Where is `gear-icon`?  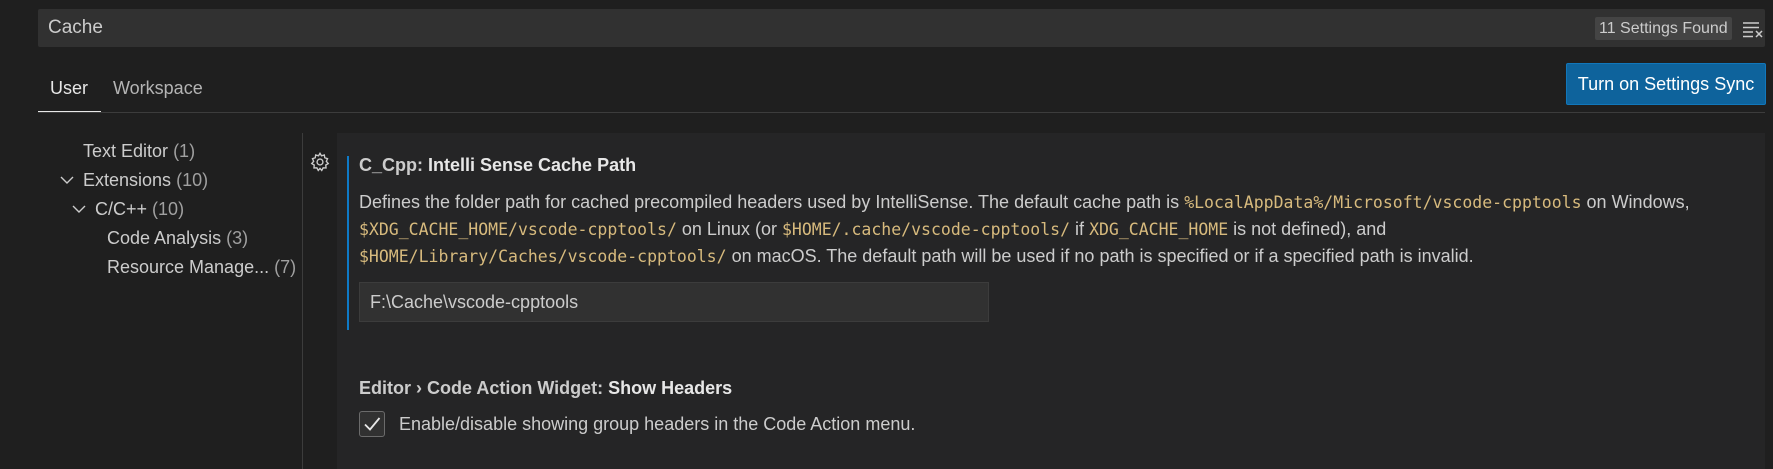 gear-icon is located at coordinates (320, 162).